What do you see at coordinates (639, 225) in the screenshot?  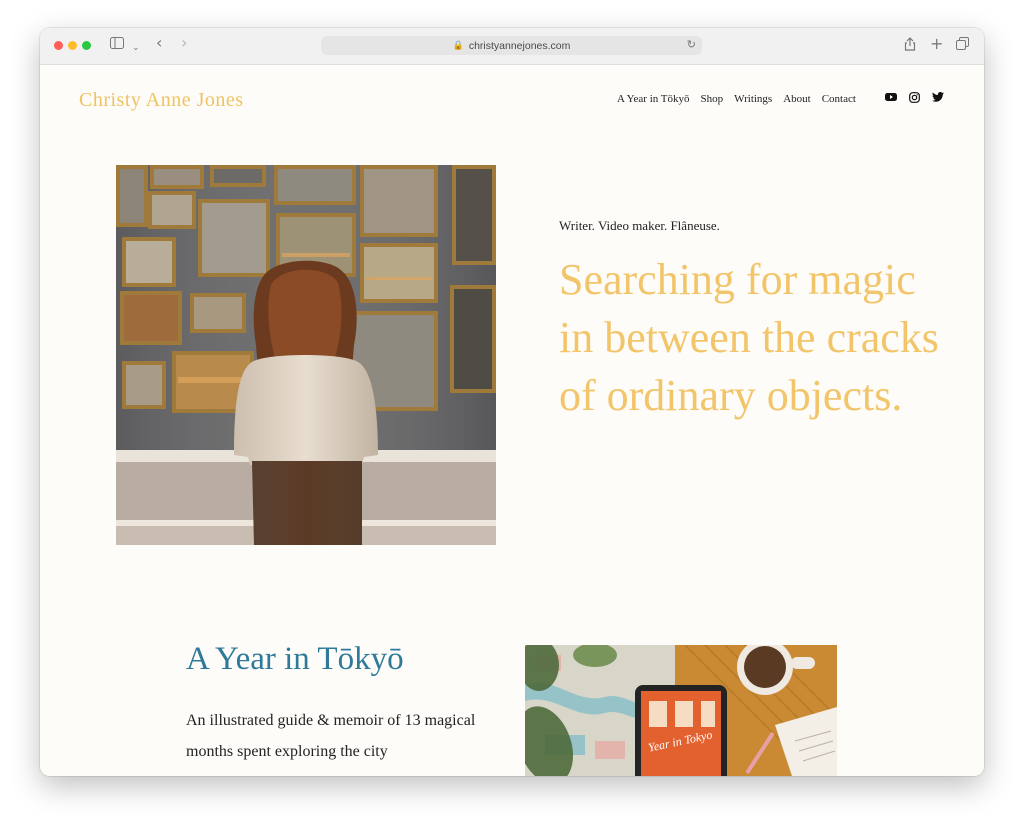 I see `hero-tagline: Writer. Video maker. Flâneuse.` at bounding box center [639, 225].